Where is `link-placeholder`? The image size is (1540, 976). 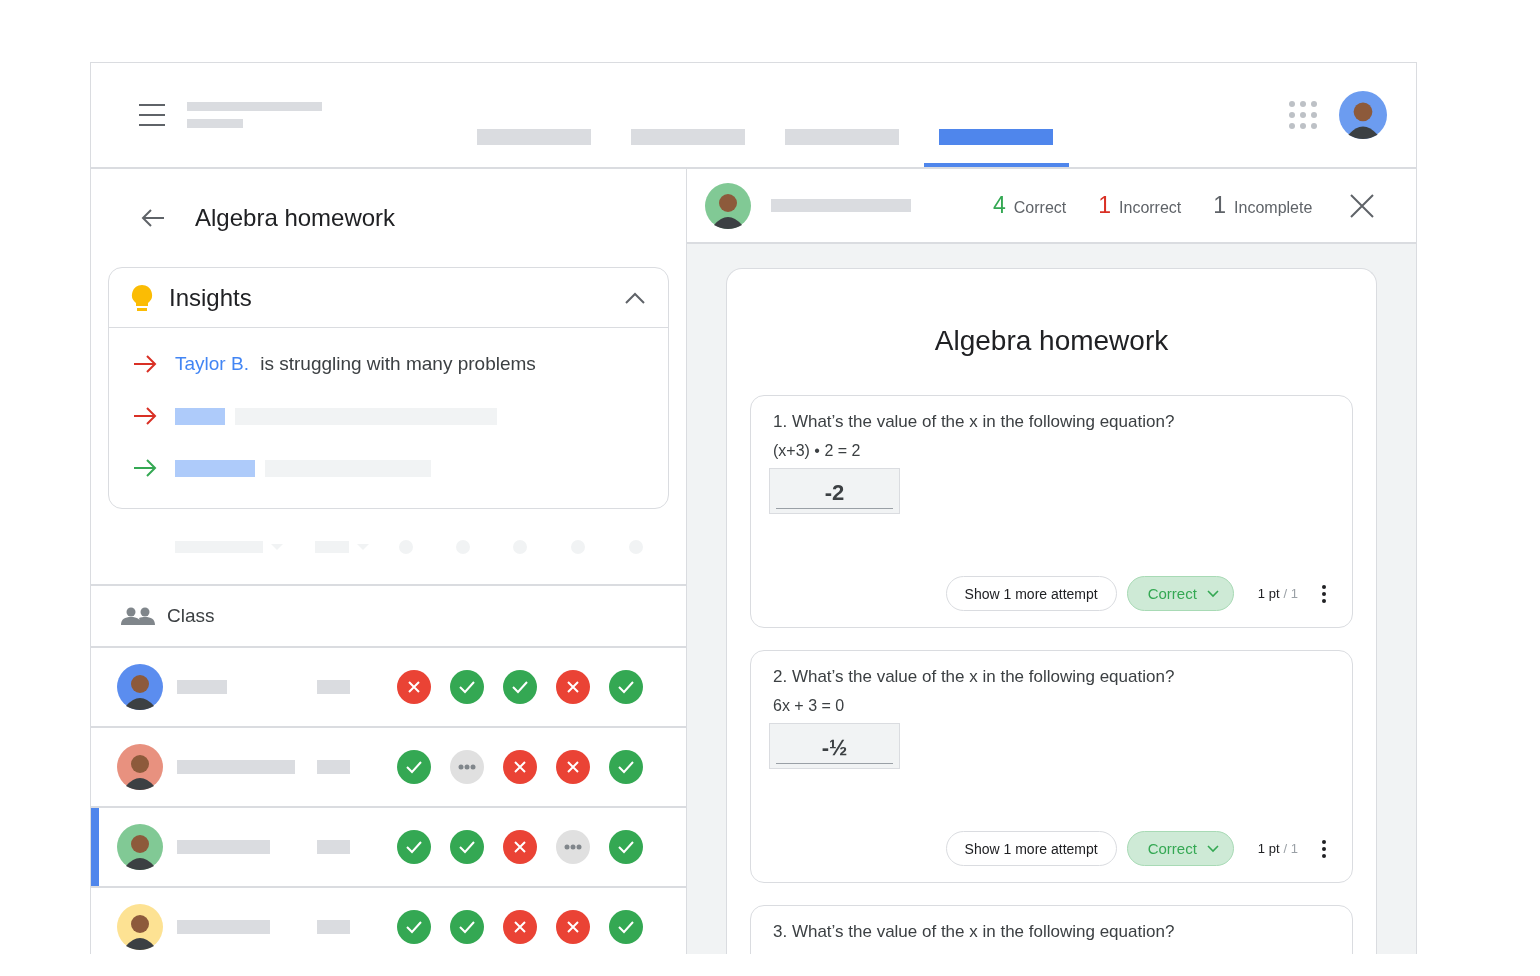
link-placeholder is located at coordinates (200, 416).